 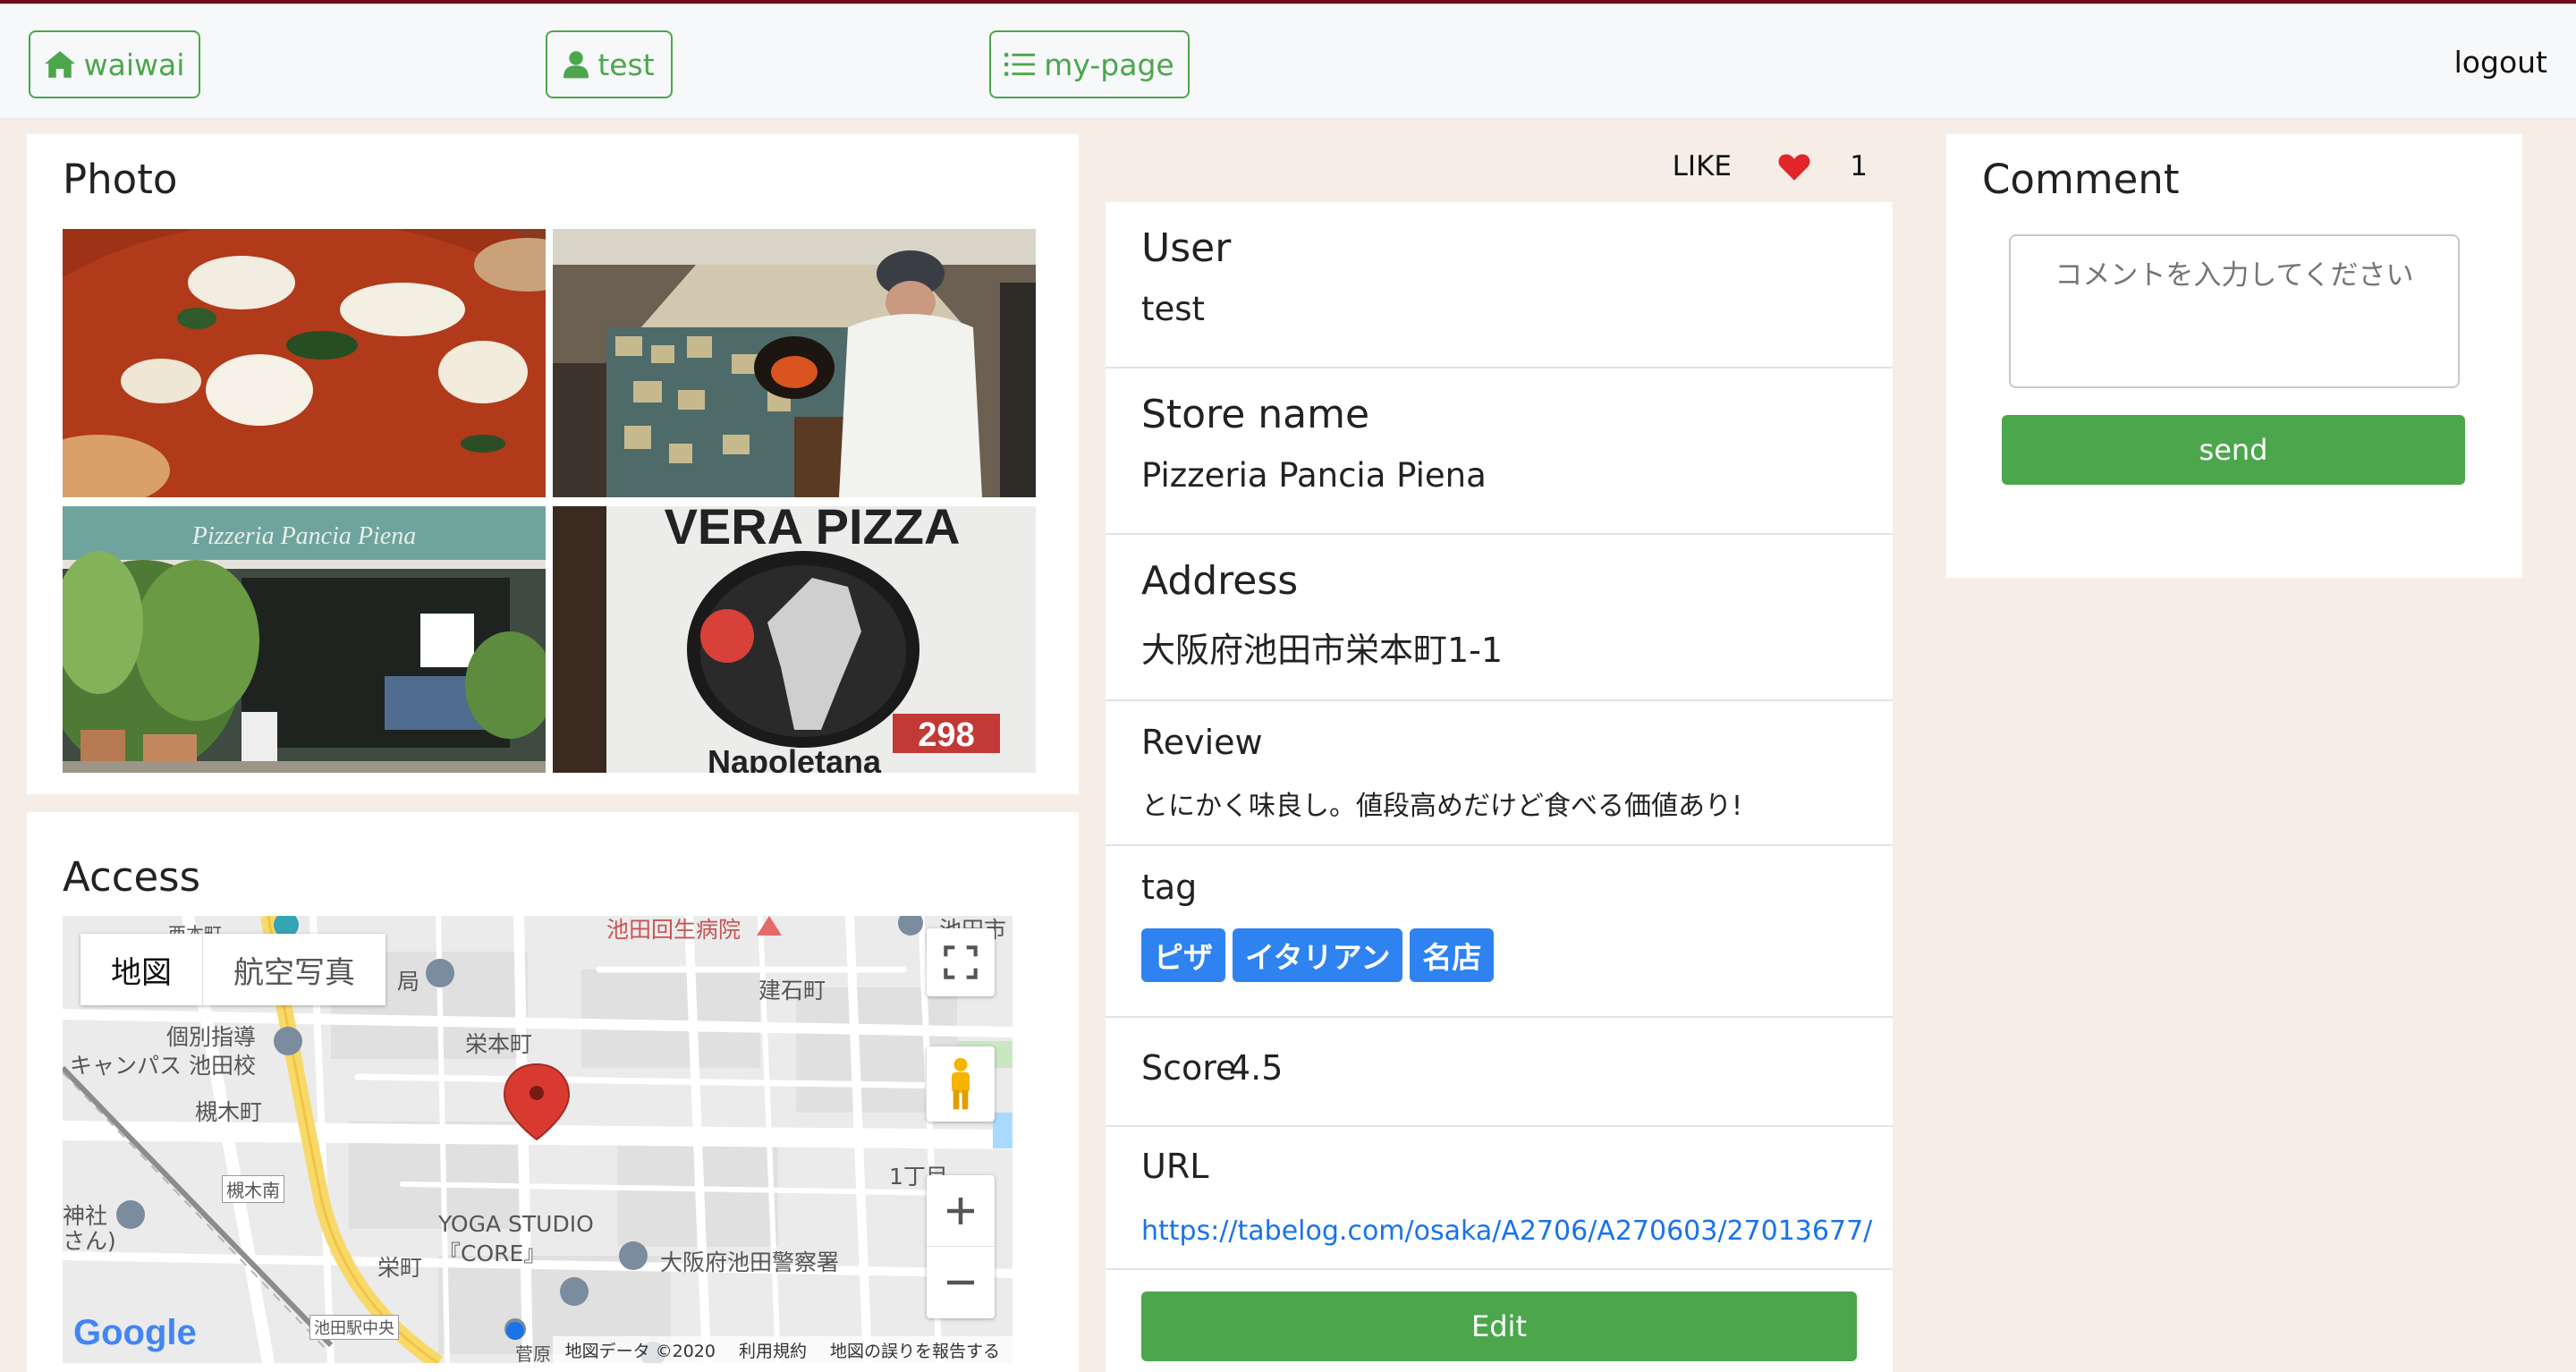 What do you see at coordinates (2233, 450) in the screenshot?
I see `send-button: send` at bounding box center [2233, 450].